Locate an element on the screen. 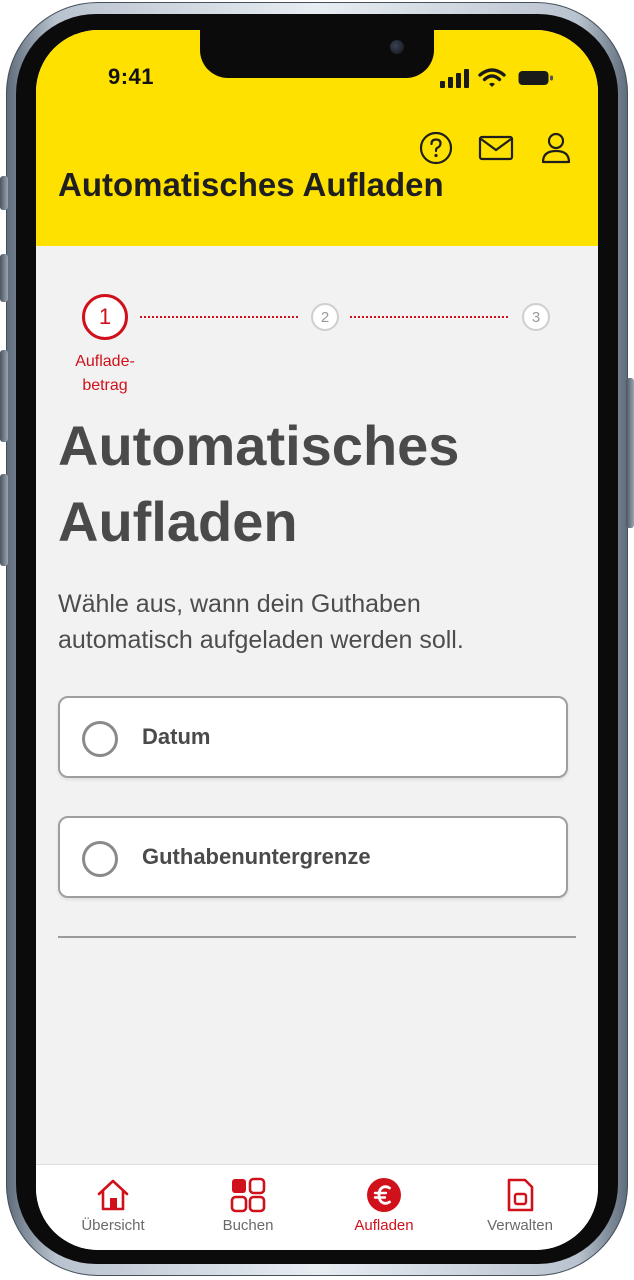 The image size is (634, 1280). progress-stepper: 1 2 3 Auflade- betrag is located at coordinates (317, 349).